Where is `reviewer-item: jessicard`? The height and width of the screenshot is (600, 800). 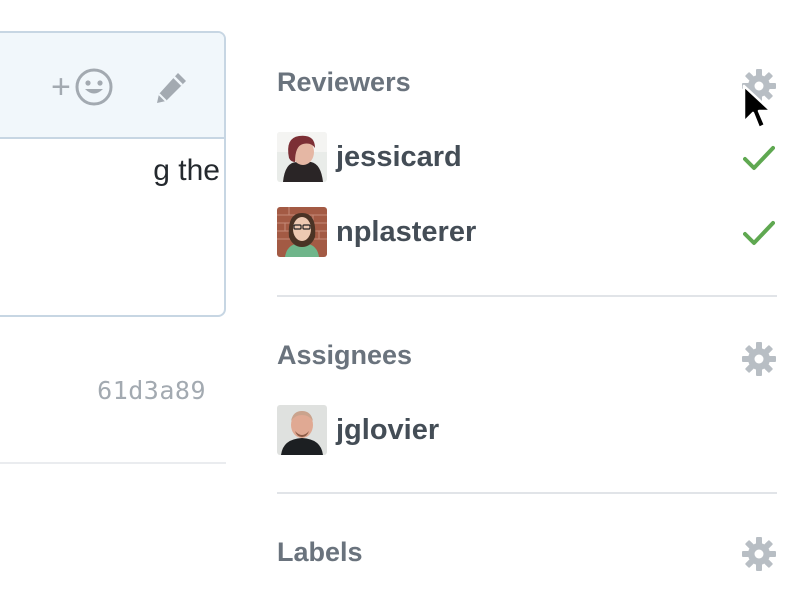
reviewer-item: jessicard is located at coordinates (527, 158).